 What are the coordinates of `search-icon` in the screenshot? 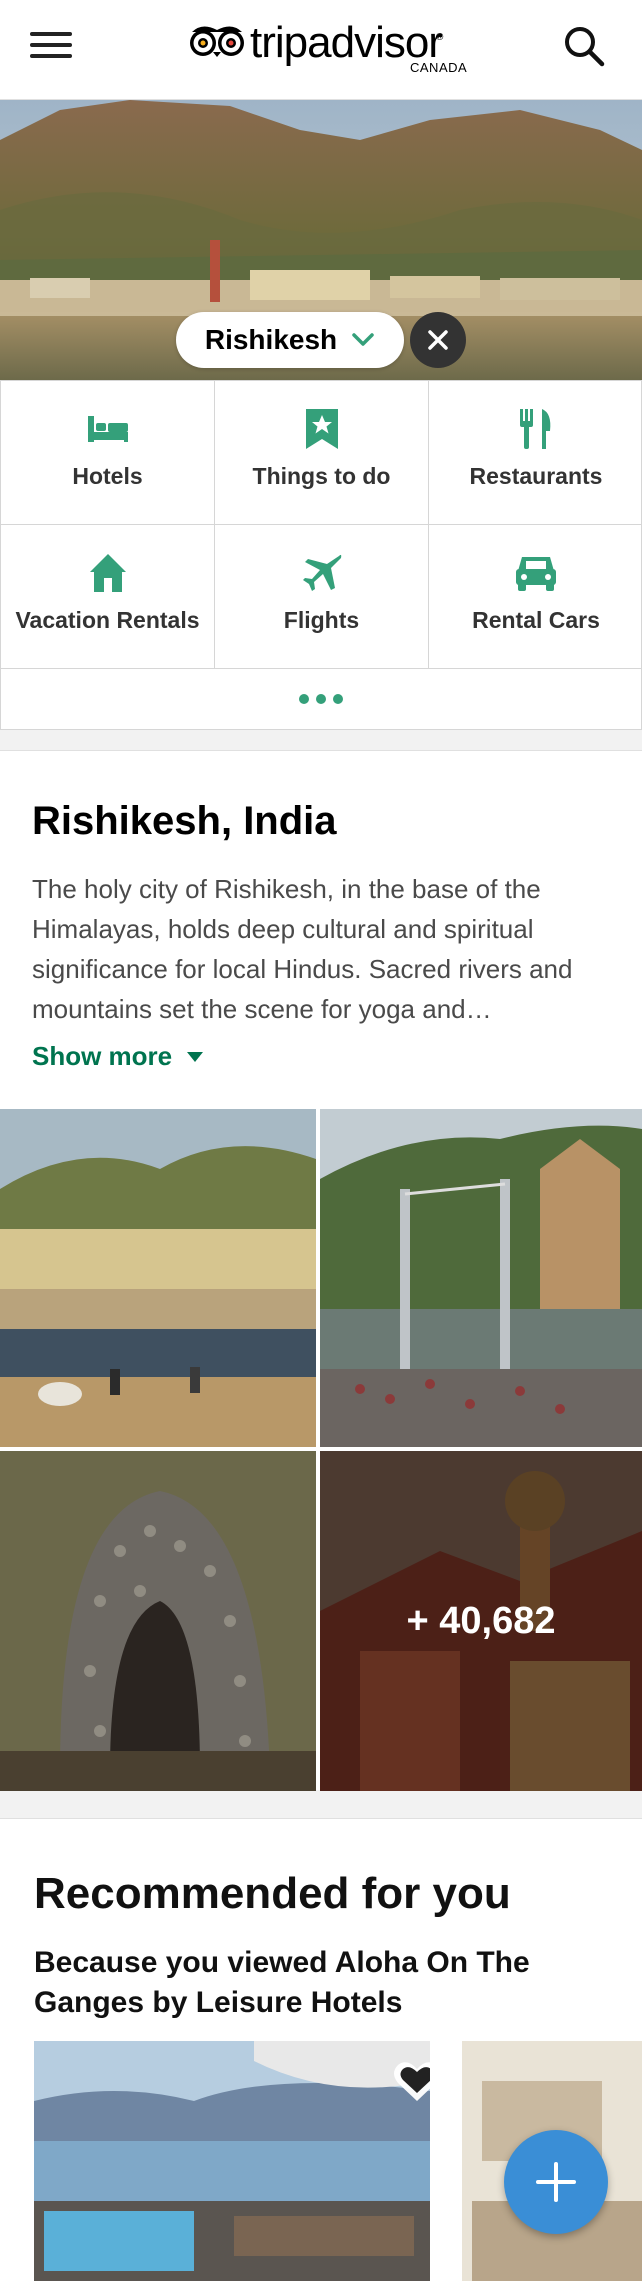 It's located at (584, 46).